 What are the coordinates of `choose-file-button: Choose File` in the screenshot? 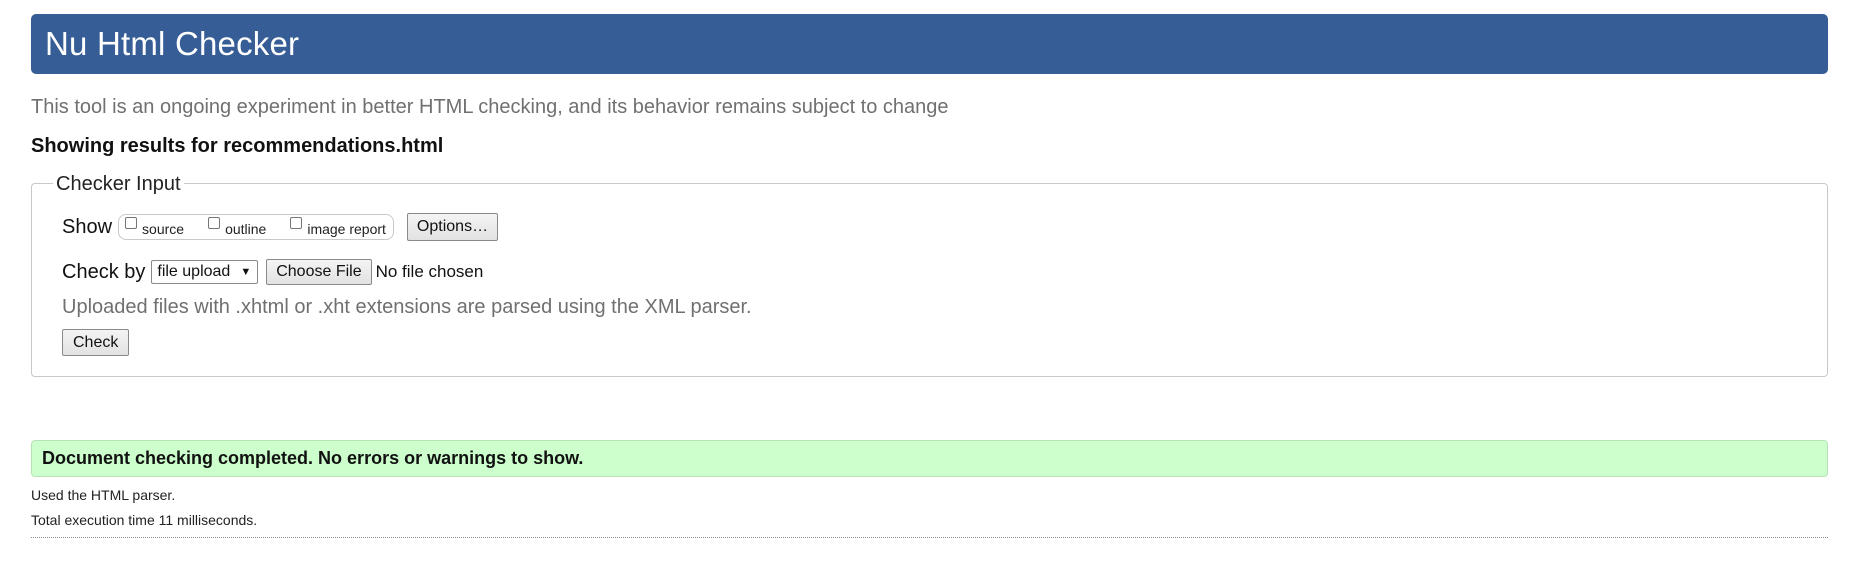 It's located at (319, 272).